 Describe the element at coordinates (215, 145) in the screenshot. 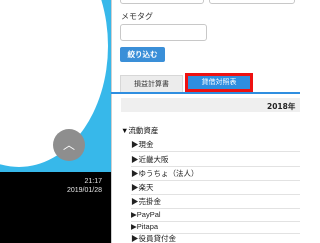

I see `table-row: ▶現金` at that location.